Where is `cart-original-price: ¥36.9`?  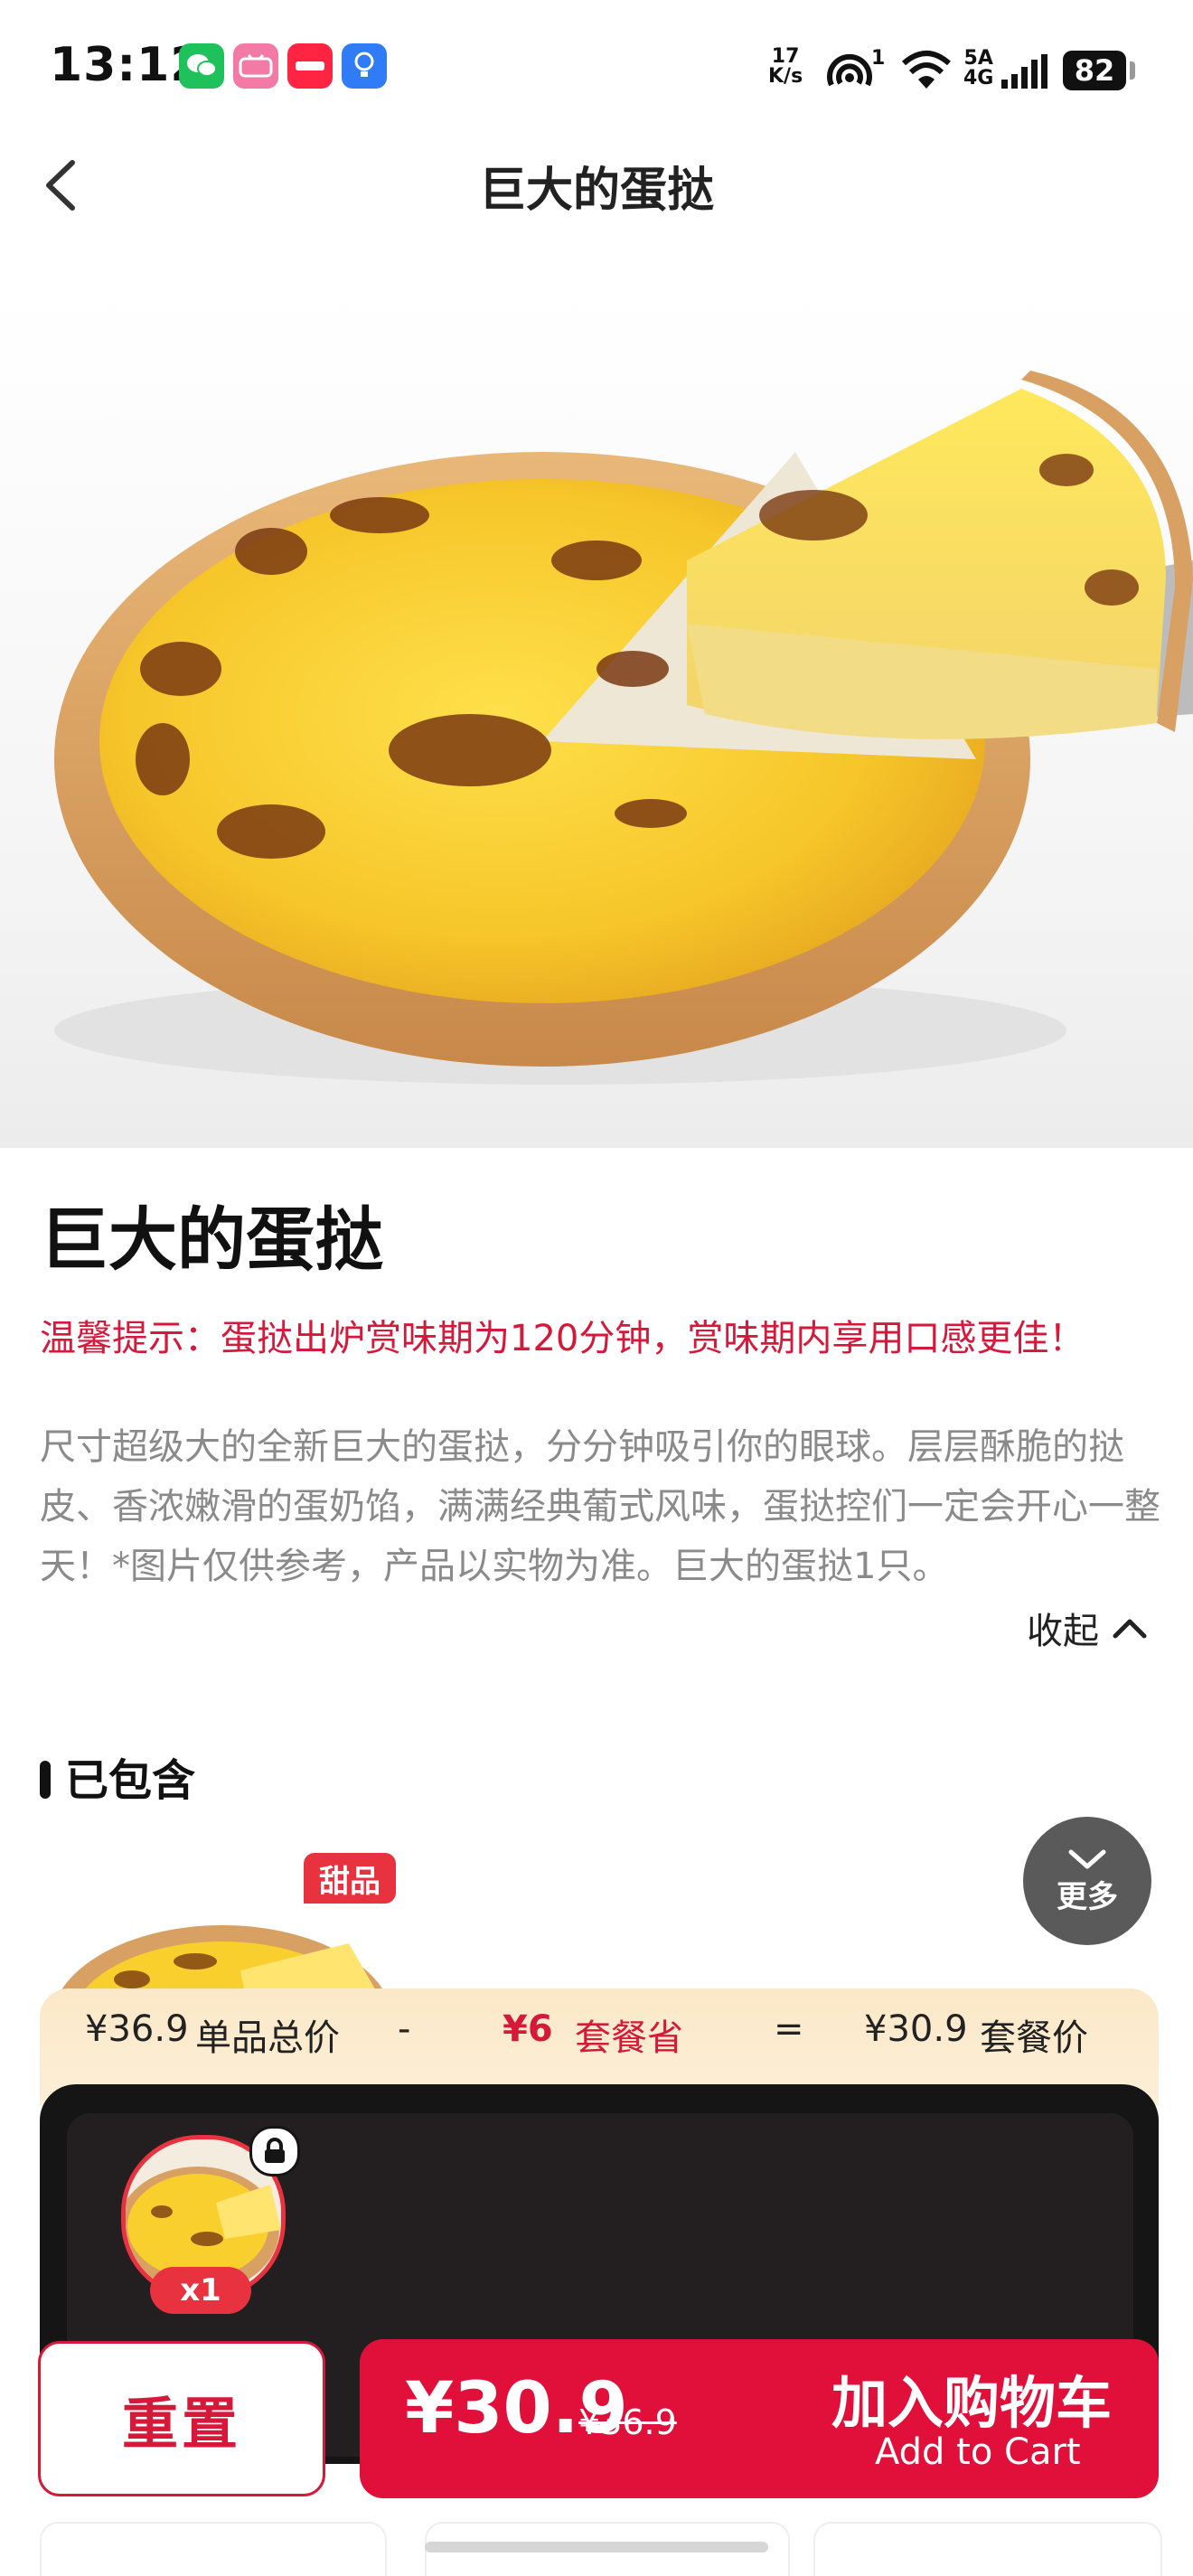
cart-original-price: ¥36.9 is located at coordinates (627, 2422).